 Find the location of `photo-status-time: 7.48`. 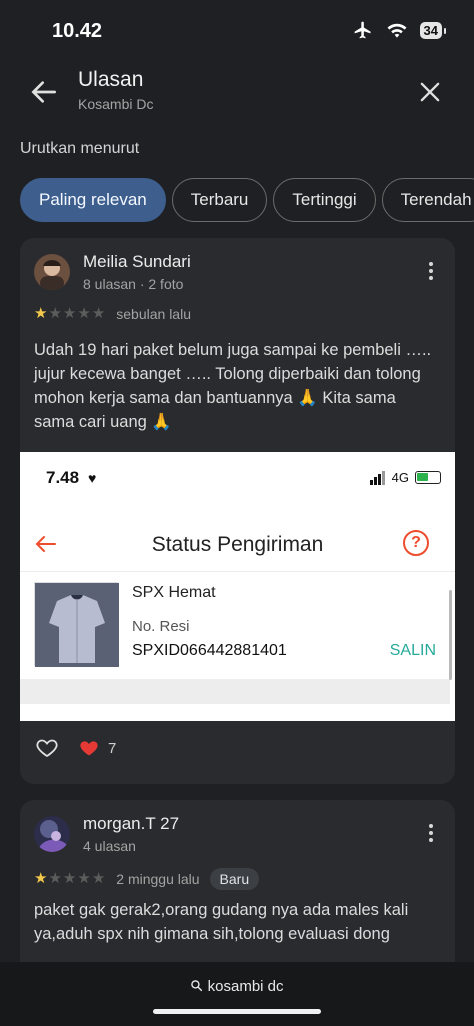

photo-status-time: 7.48 is located at coordinates (63, 477).